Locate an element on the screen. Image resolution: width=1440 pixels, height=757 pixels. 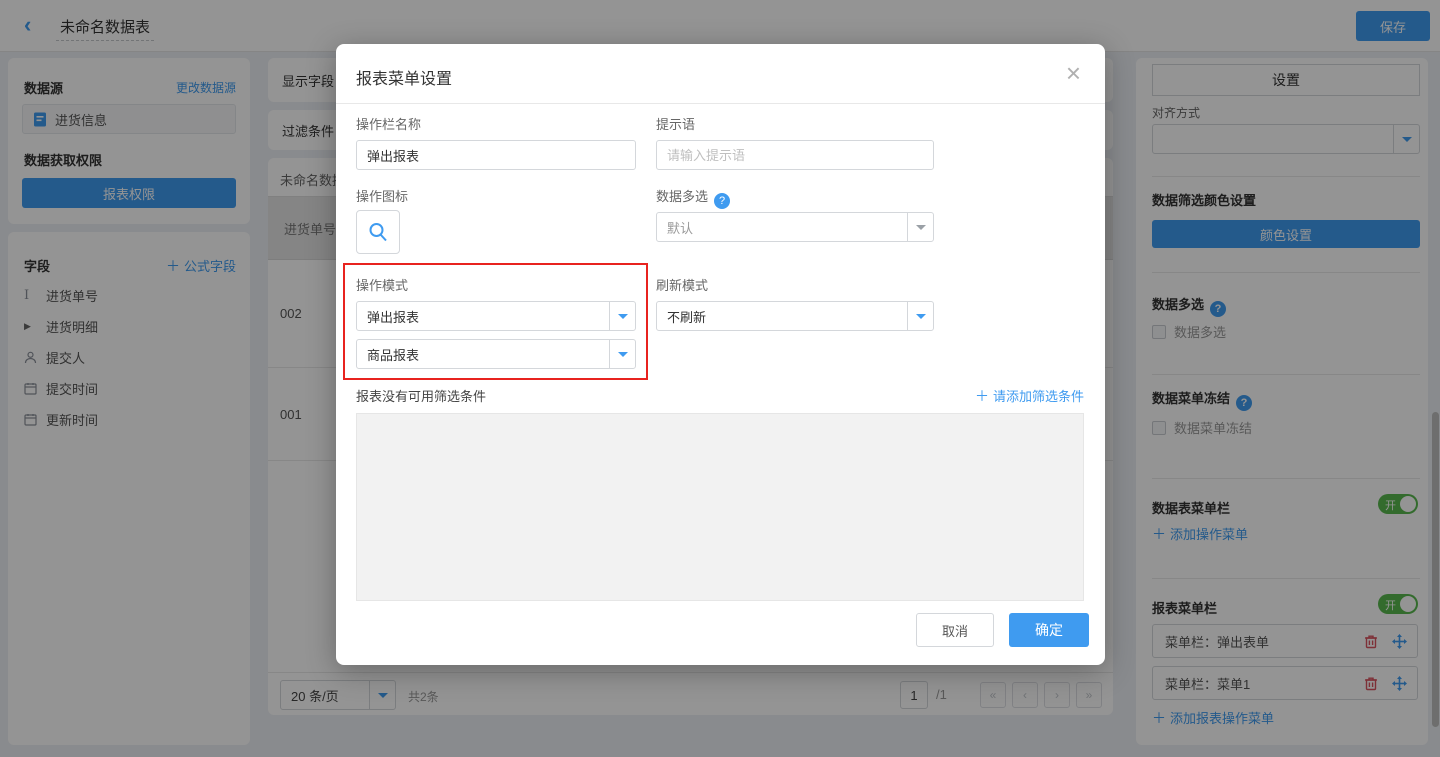
action-name-label: 操作栏名称 is located at coordinates (389, 124).